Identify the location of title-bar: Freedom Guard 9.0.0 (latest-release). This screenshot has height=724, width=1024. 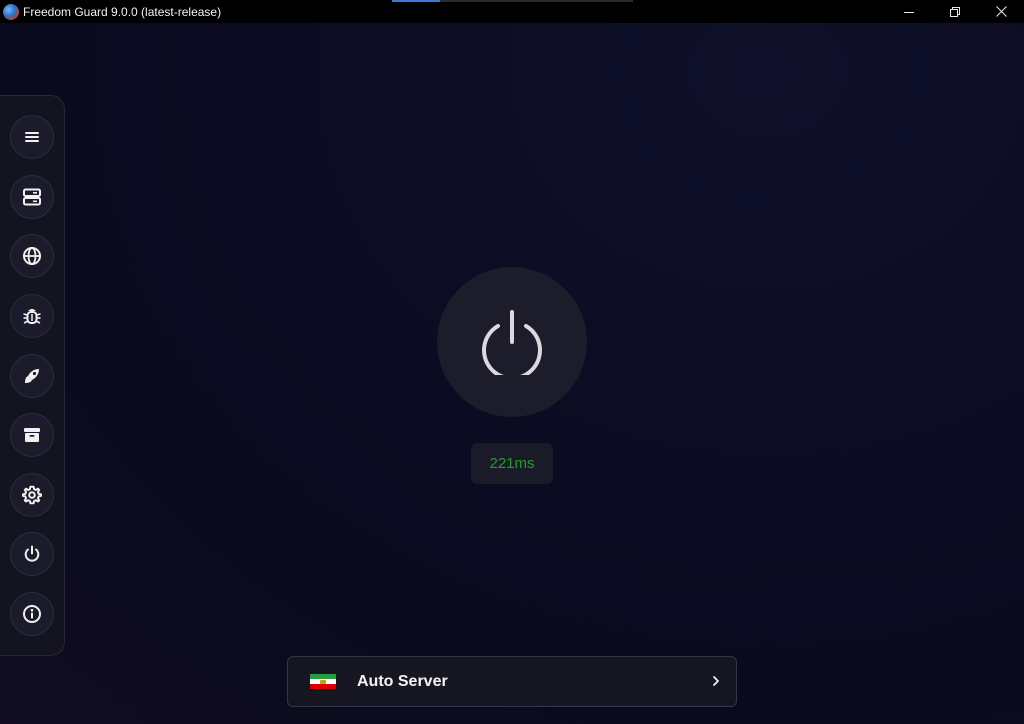
(512, 11).